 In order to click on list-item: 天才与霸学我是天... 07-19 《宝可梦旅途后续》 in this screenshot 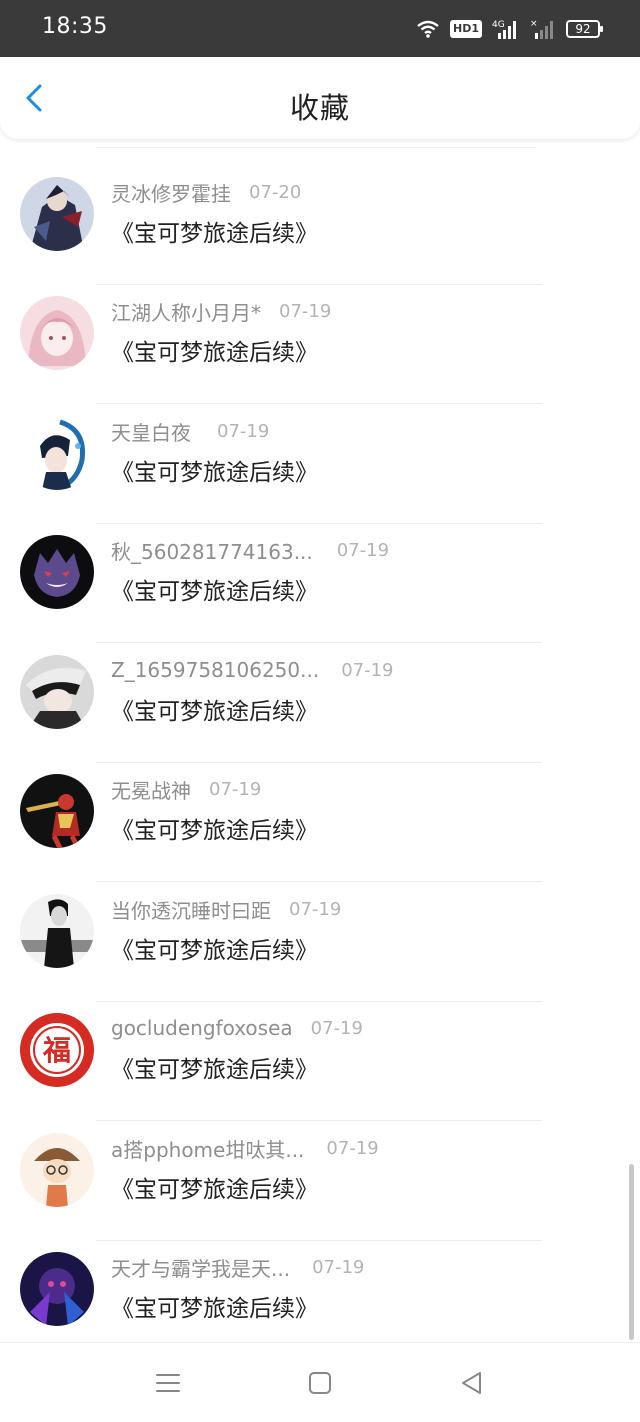, I will do `click(320, 1291)`.